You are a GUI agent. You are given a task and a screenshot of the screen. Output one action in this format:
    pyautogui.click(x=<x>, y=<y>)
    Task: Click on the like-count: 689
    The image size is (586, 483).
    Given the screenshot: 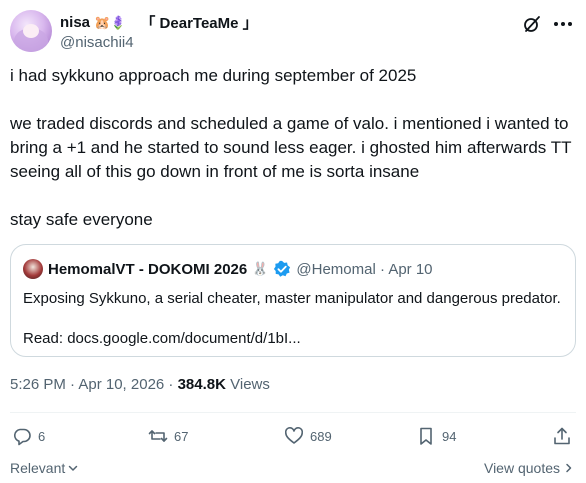 What is the action you would take?
    pyautogui.click(x=321, y=436)
    